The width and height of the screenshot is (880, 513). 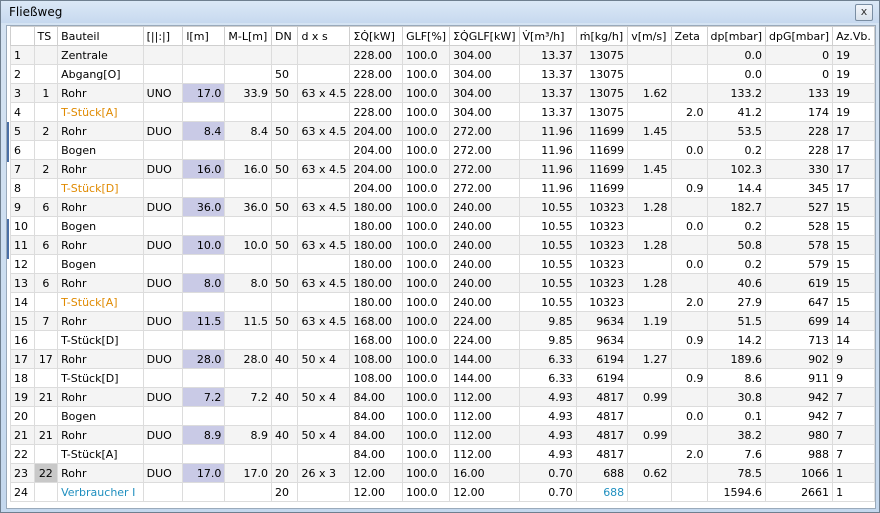 I want to click on cell-az-vb: 19, so click(x=853, y=74).